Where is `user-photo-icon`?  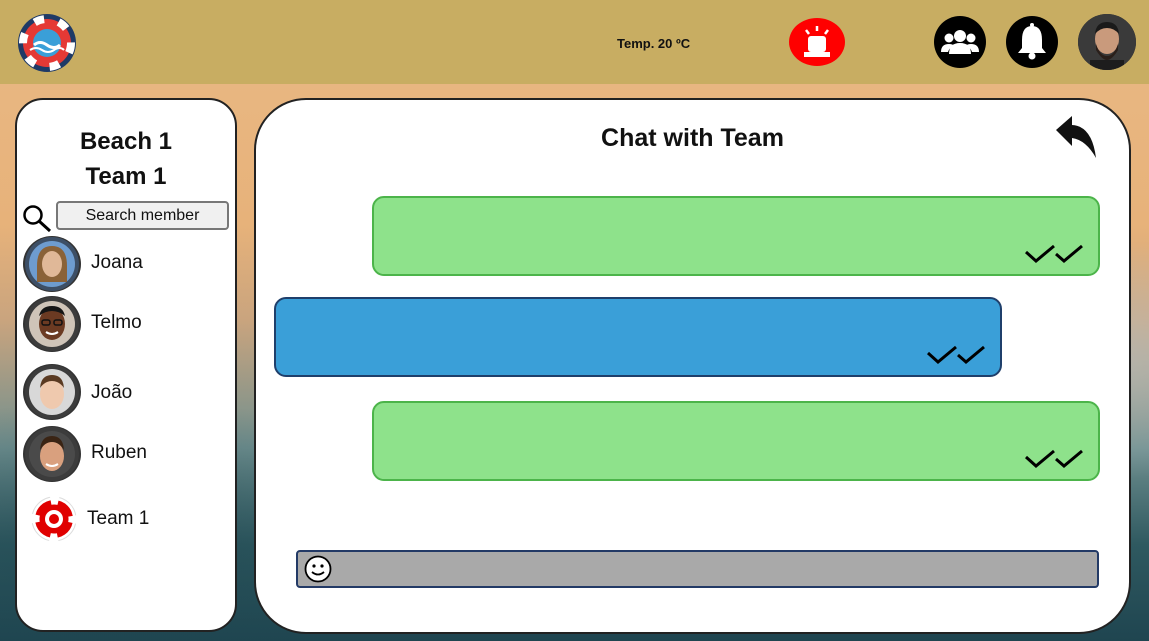
user-photo-icon is located at coordinates (1107, 42).